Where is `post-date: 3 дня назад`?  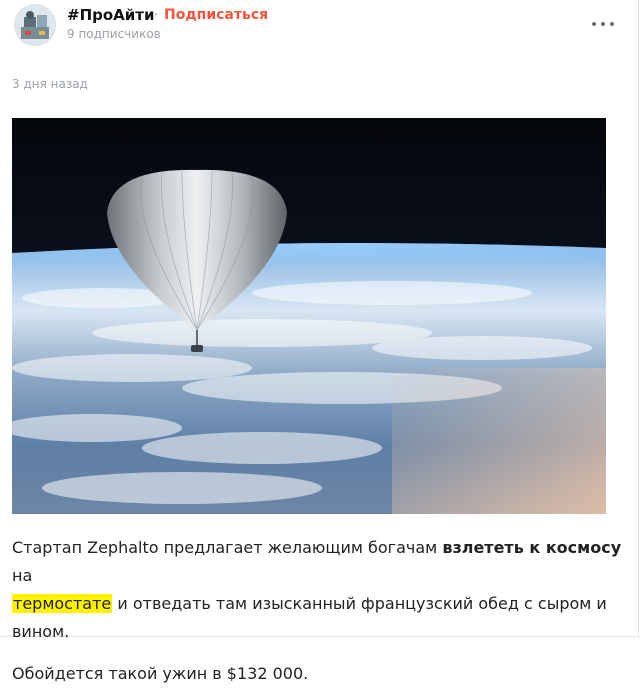 post-date: 3 дня назад is located at coordinates (50, 84).